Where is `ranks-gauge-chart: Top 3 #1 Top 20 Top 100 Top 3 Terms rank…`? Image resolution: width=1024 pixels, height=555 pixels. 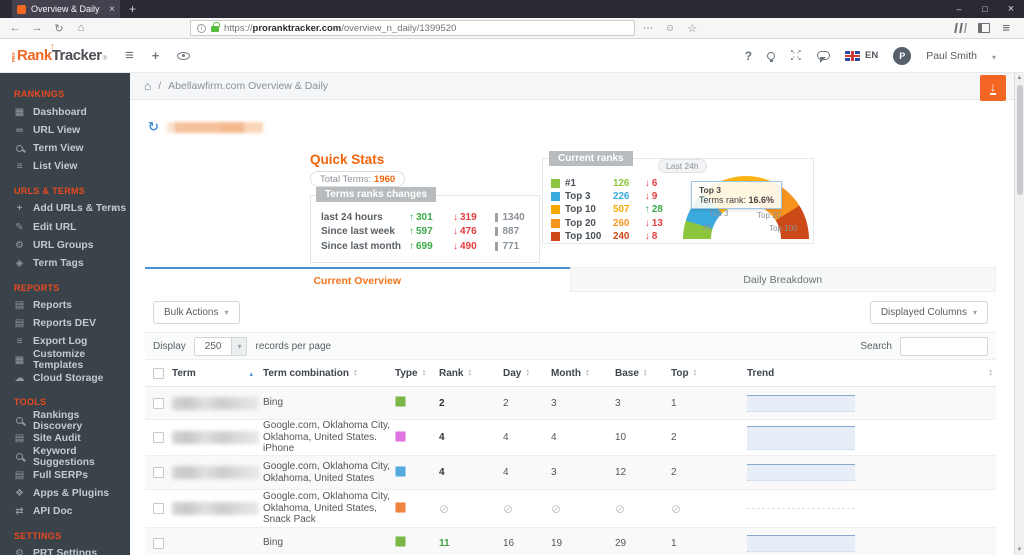
ranks-gauge-chart: Top 3 #1 Top 20 Top 100 Top 3 Terms rank… is located at coordinates (748, 205).